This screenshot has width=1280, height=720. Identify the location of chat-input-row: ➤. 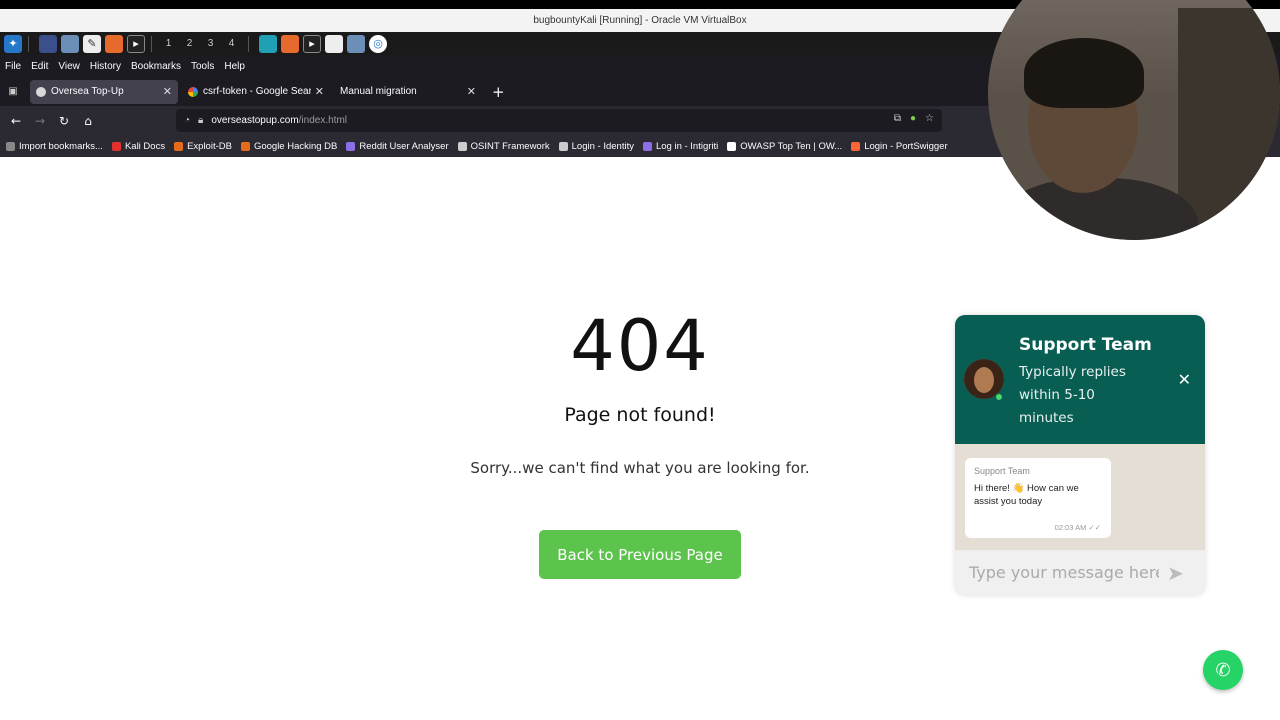
(1080, 572).